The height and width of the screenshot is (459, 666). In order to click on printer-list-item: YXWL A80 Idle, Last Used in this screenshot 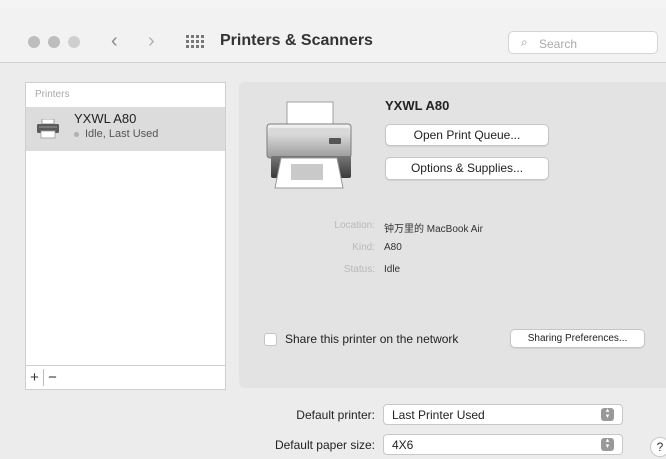, I will do `click(125, 129)`.